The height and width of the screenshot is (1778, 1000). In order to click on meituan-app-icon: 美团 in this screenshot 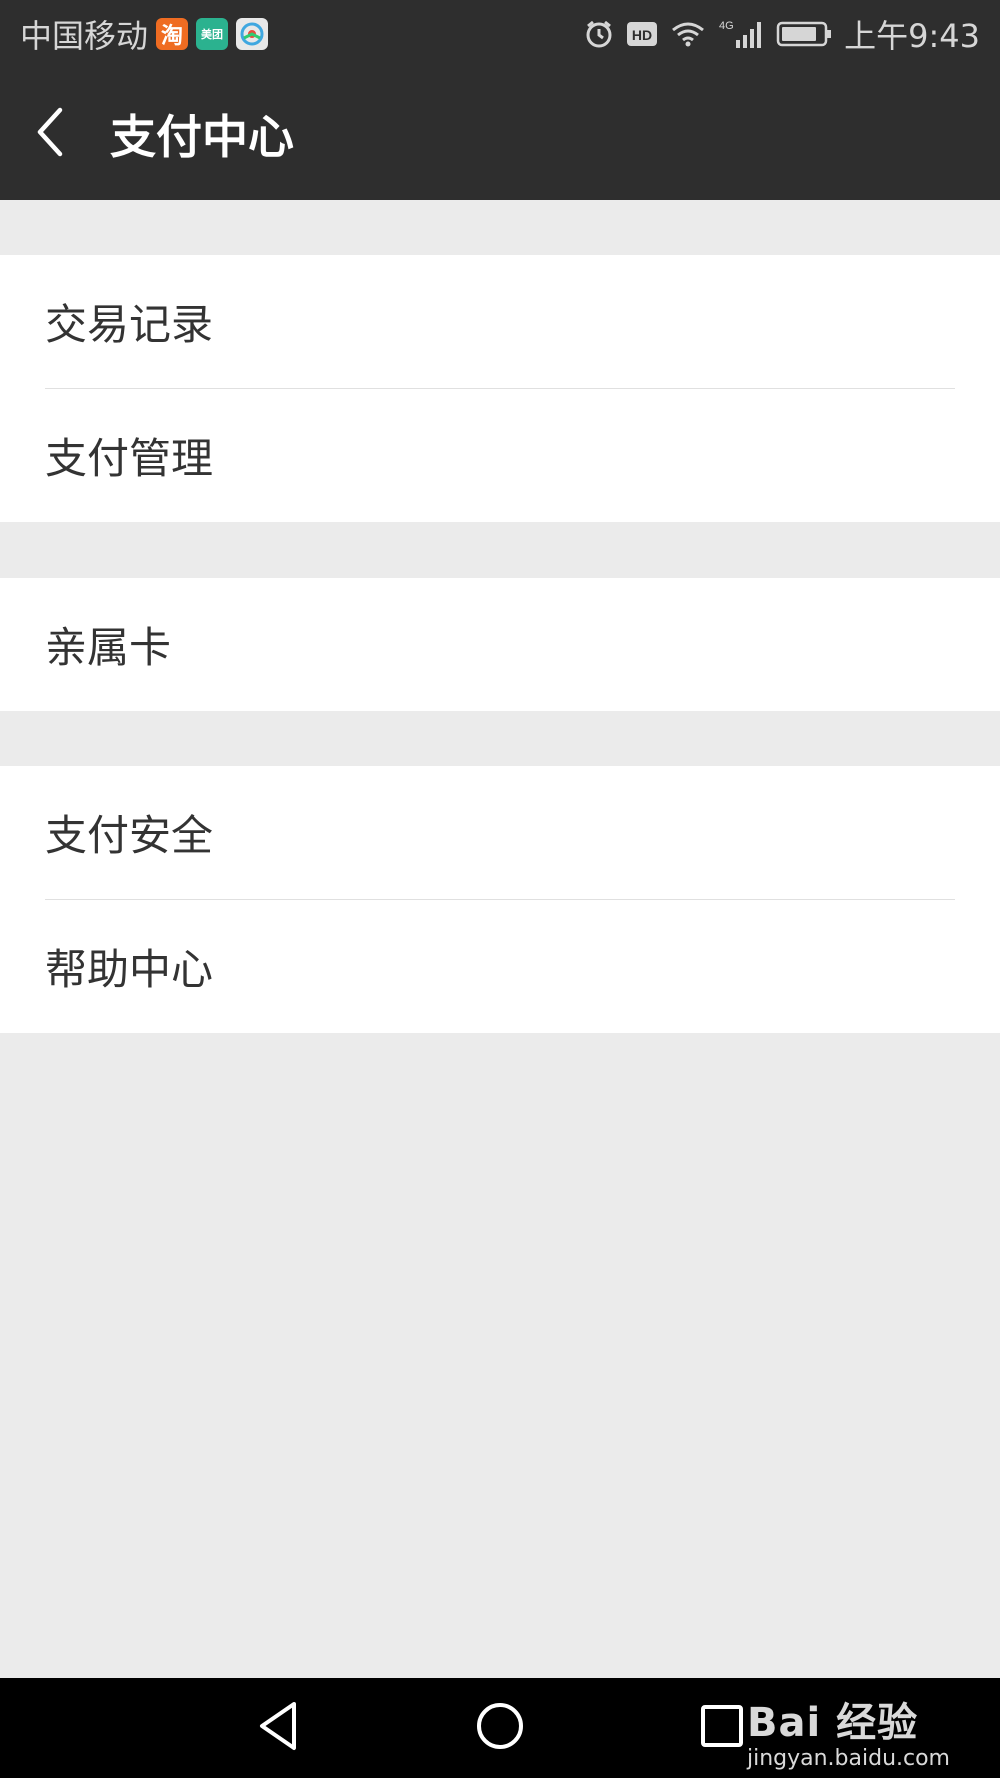, I will do `click(212, 34)`.